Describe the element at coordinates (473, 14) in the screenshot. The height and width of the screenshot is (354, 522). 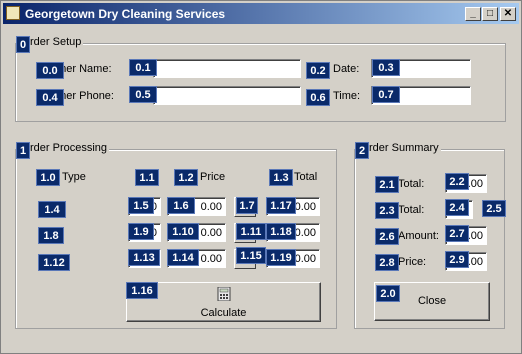
I see `minimize-button: _` at that location.